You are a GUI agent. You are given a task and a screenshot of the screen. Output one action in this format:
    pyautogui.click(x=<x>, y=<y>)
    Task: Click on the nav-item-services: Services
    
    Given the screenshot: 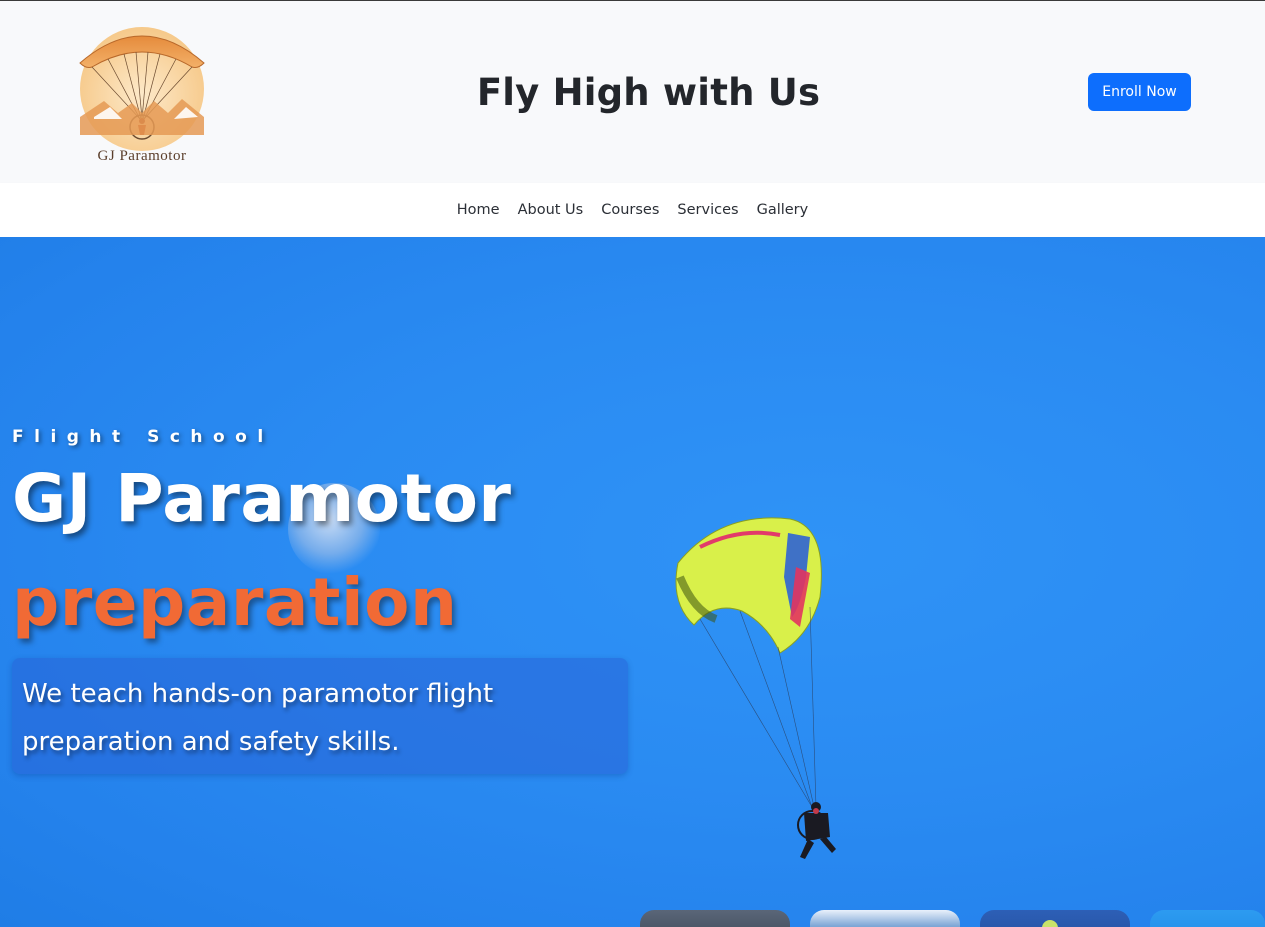 What is the action you would take?
    pyautogui.click(x=707, y=210)
    